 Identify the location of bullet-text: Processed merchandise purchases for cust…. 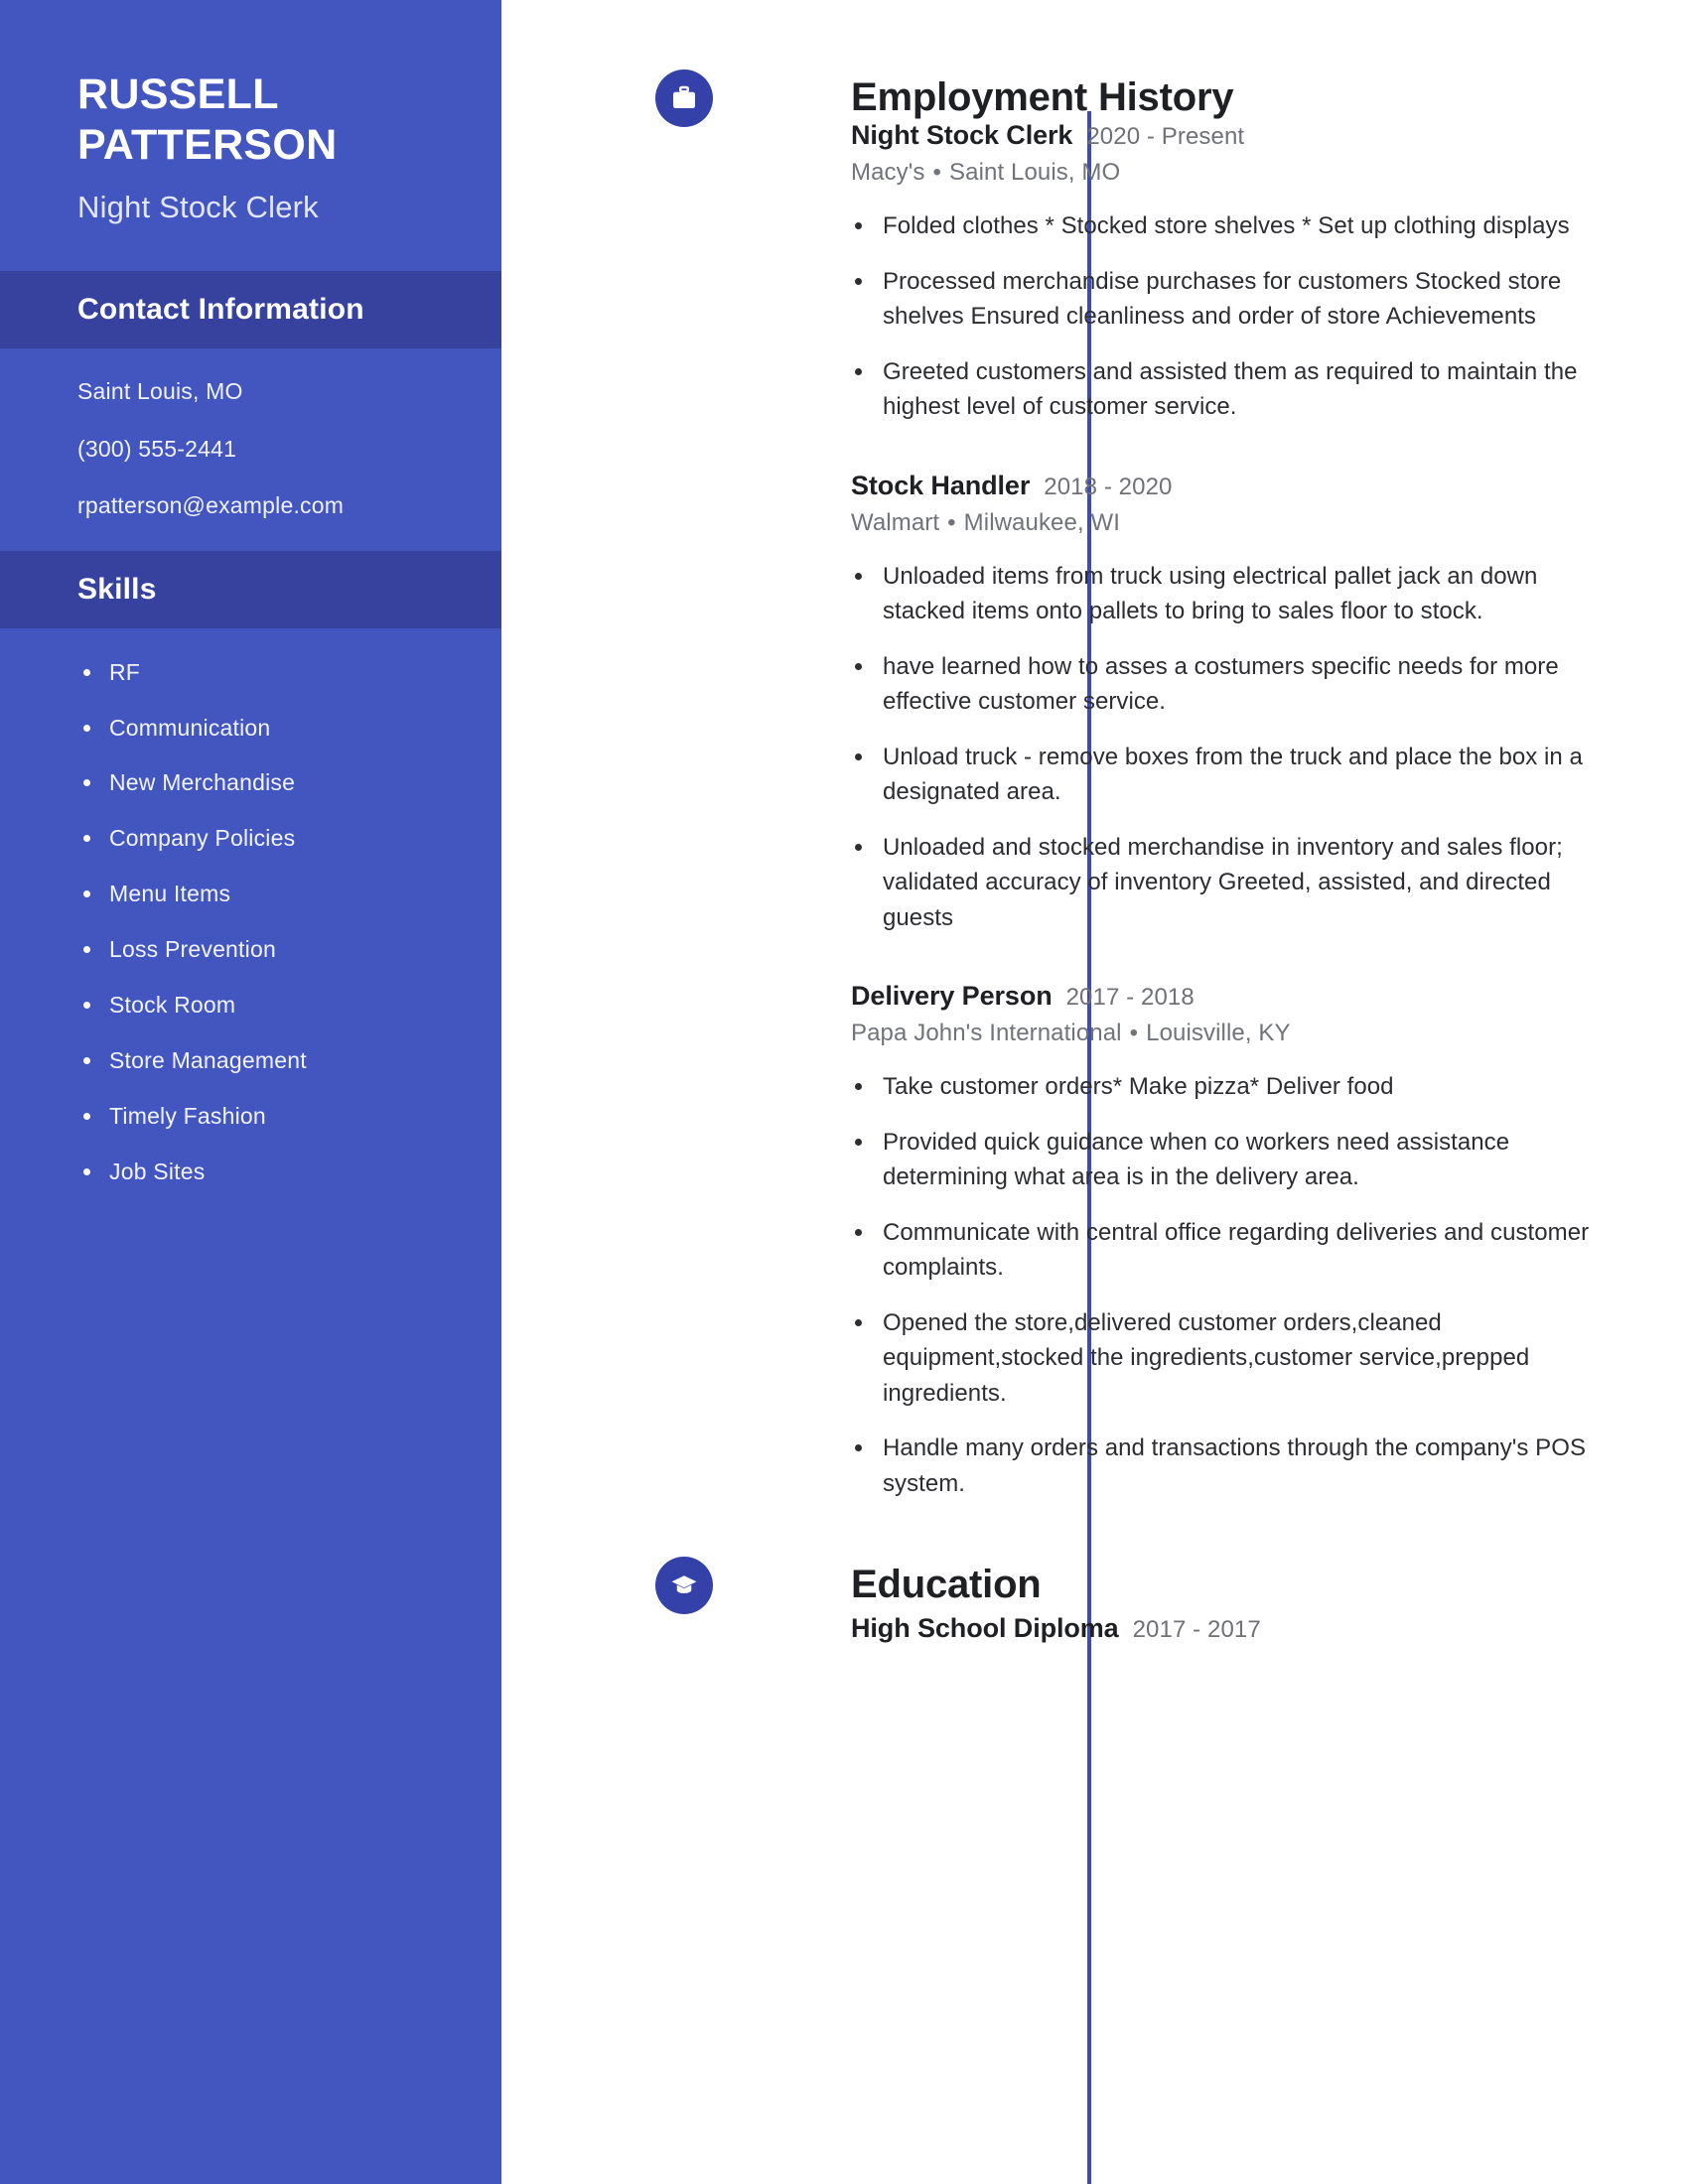
(1222, 299).